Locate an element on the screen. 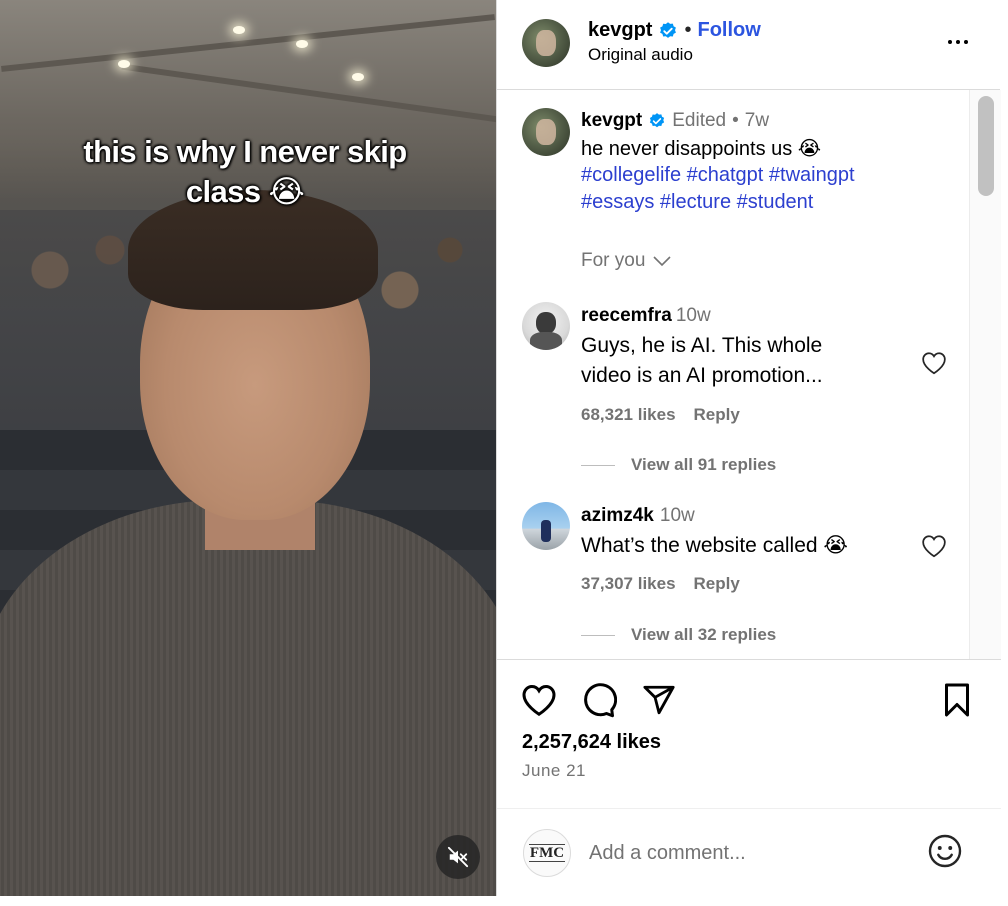 Image resolution: width=1008 pixels, height=906 pixels. speaker-muted-icon is located at coordinates (458, 857).